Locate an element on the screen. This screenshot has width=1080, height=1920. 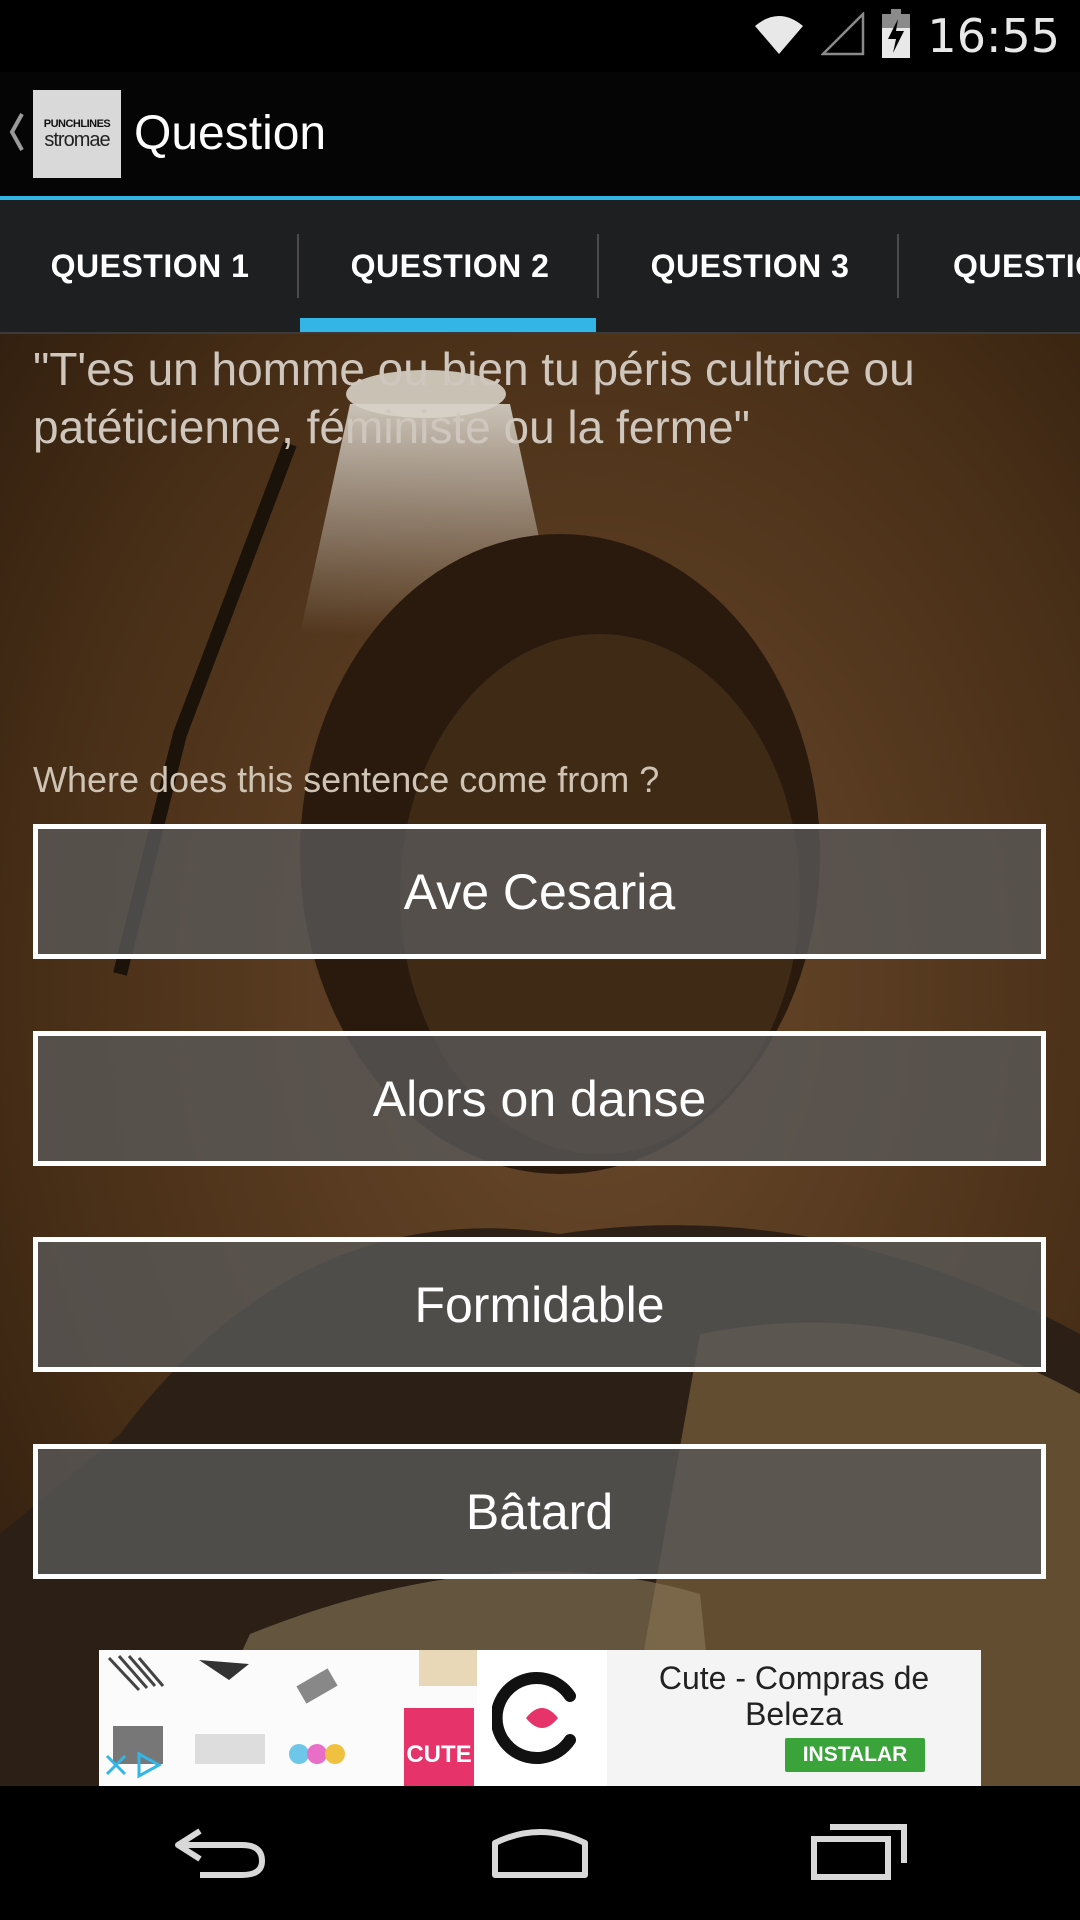
ad-close-icon is located at coordinates (116, 1767).